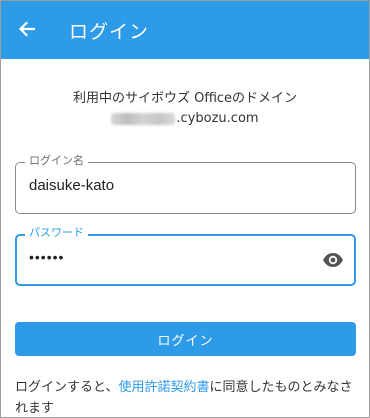  What do you see at coordinates (217, 118) in the screenshot?
I see `domain-suffix: .cybozu.com` at bounding box center [217, 118].